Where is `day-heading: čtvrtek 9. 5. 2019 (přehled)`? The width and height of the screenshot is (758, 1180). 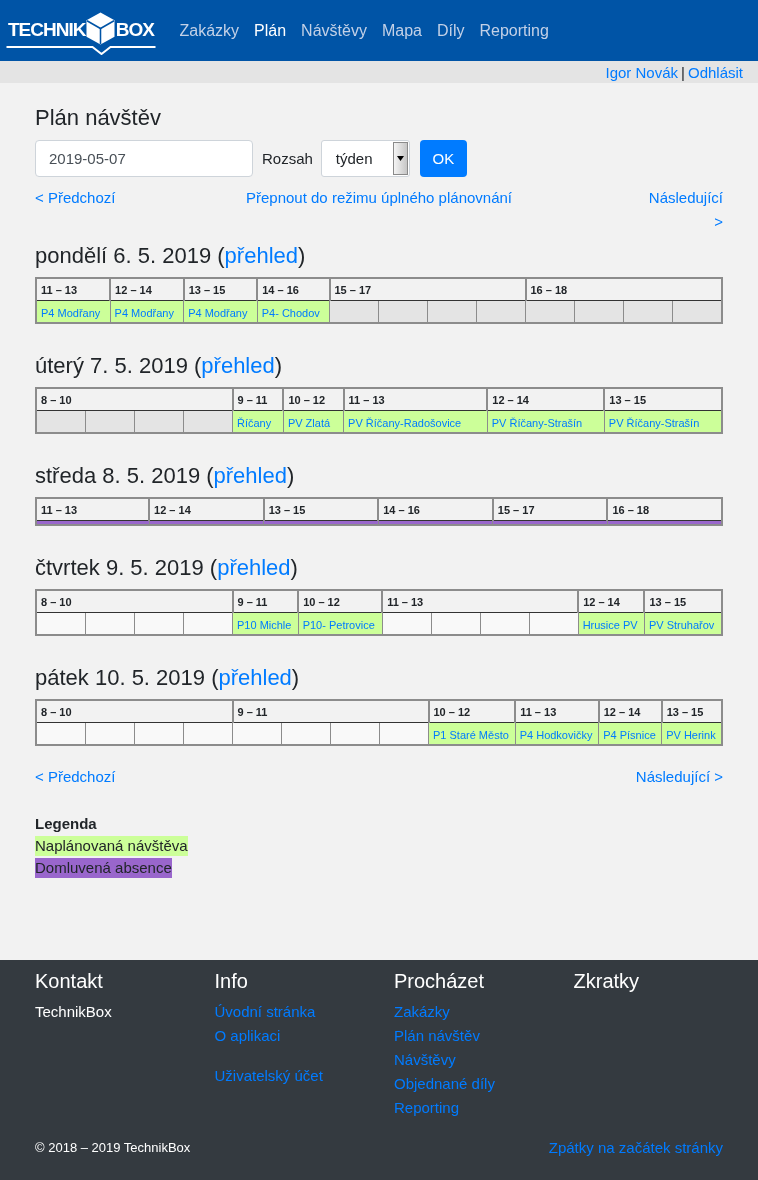
day-heading: čtvrtek 9. 5. 2019 (přehled) is located at coordinates (167, 568).